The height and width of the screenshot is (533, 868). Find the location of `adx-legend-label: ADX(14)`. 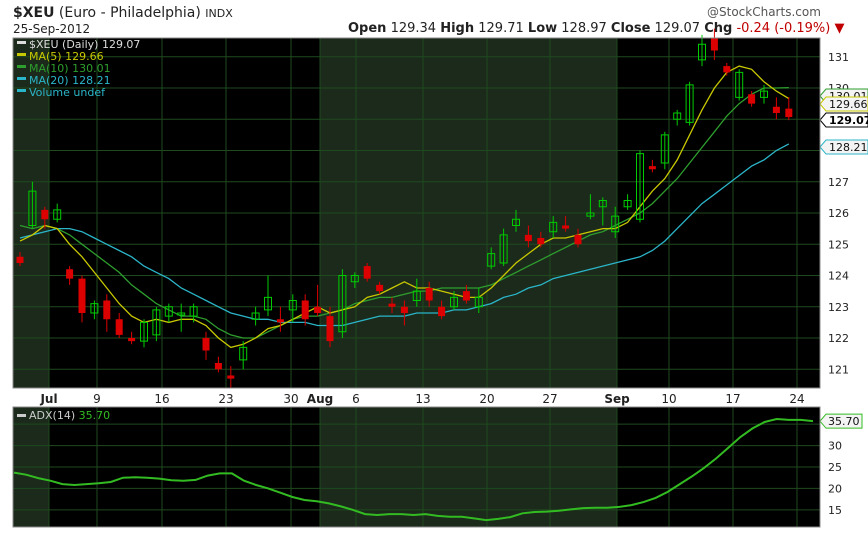

adx-legend-label: ADX(14) is located at coordinates (54, 415).